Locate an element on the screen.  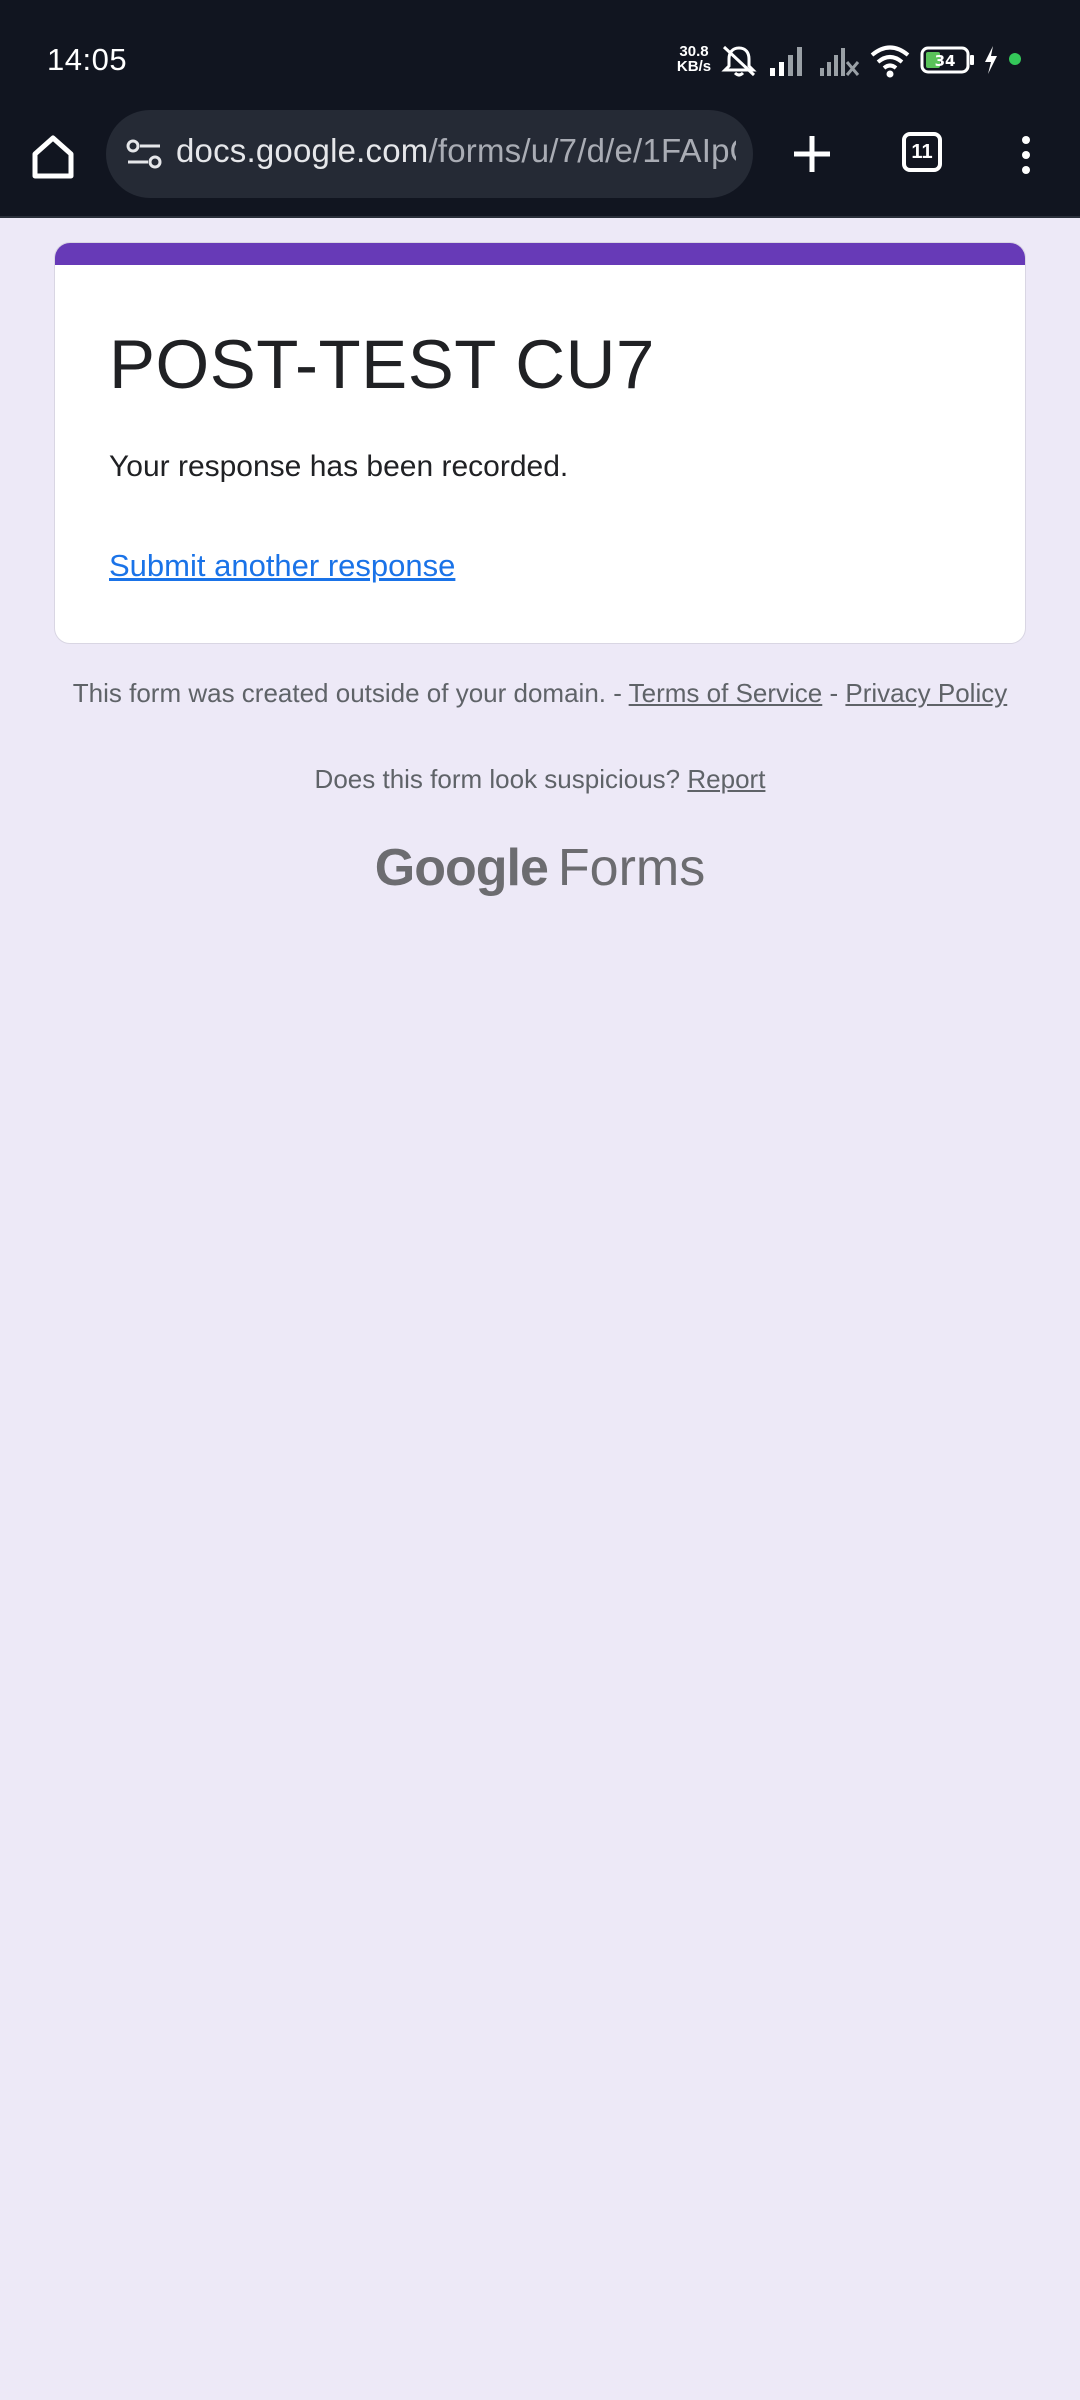
privacy-policy-link: Privacy Policy is located at coordinates (926, 693).